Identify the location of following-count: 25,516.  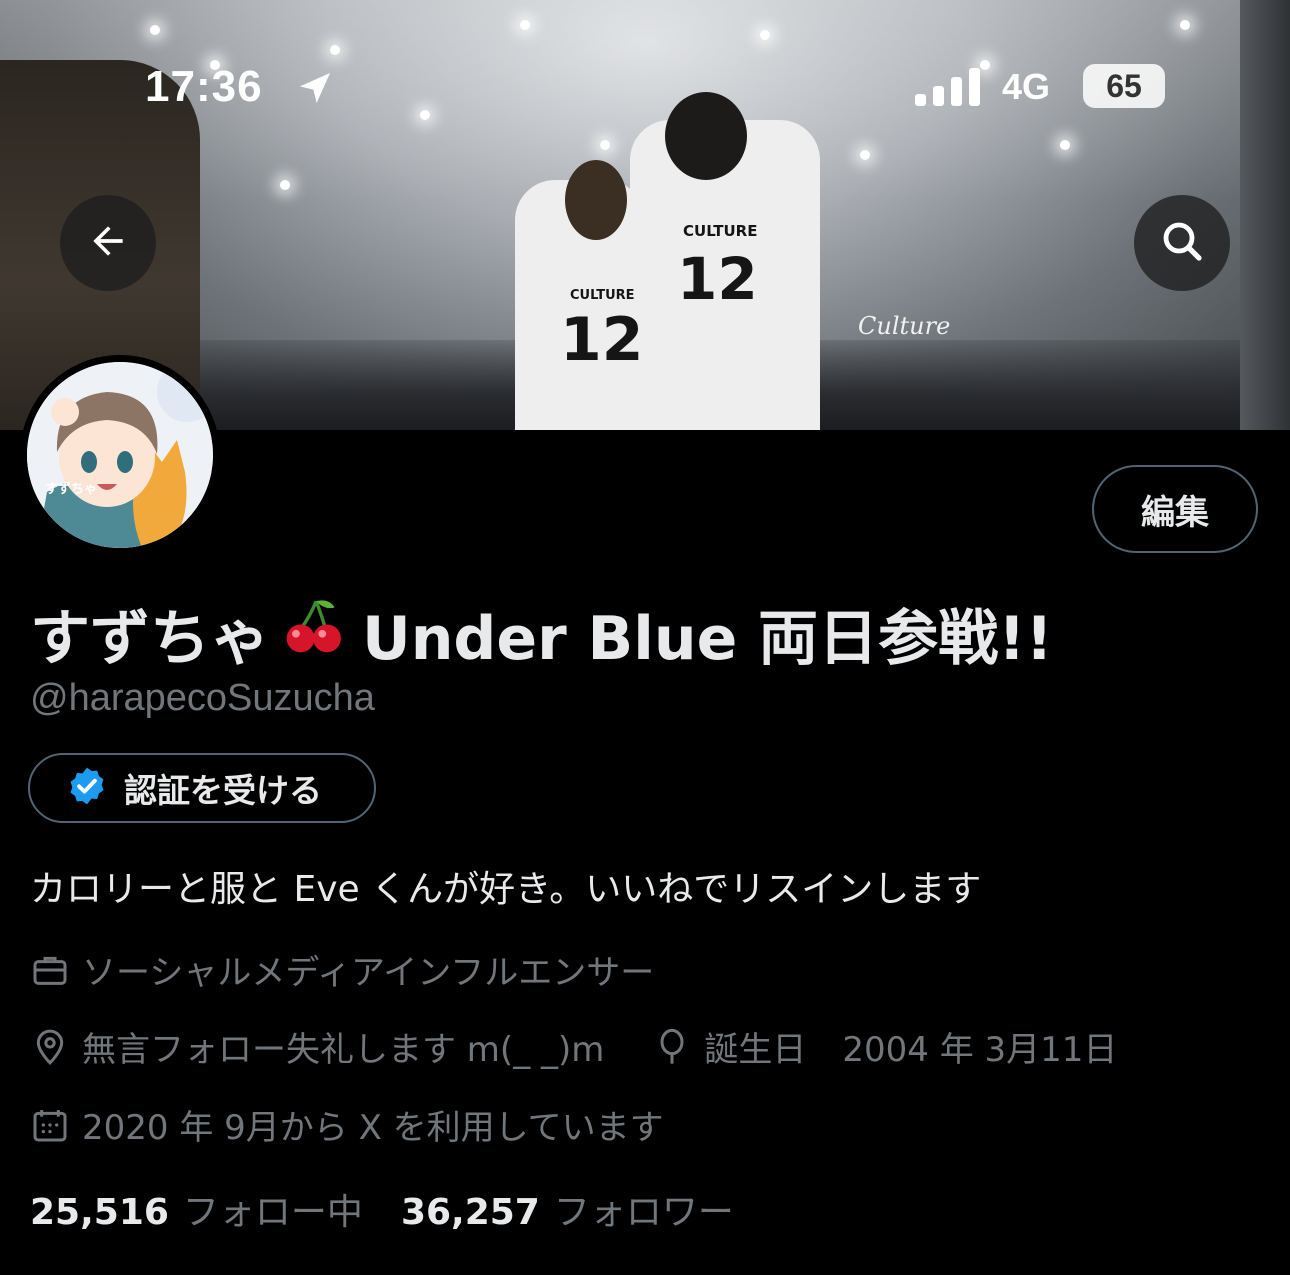
(99, 1212).